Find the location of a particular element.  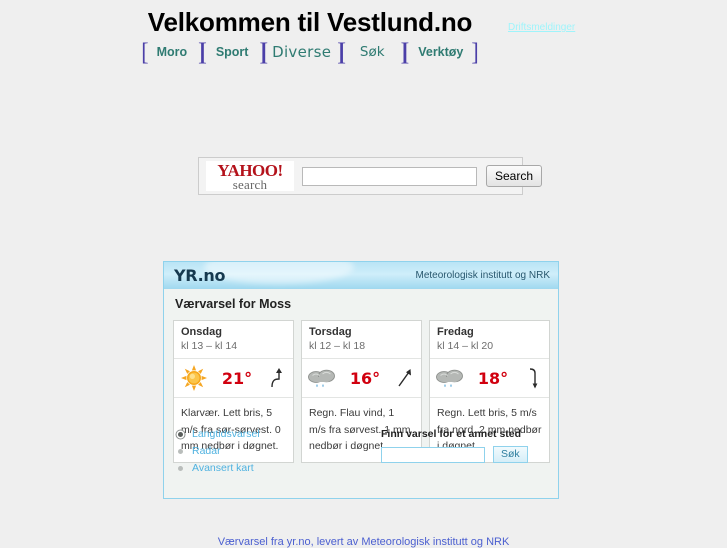

wind-arrow-bent-icon is located at coordinates (533, 378).